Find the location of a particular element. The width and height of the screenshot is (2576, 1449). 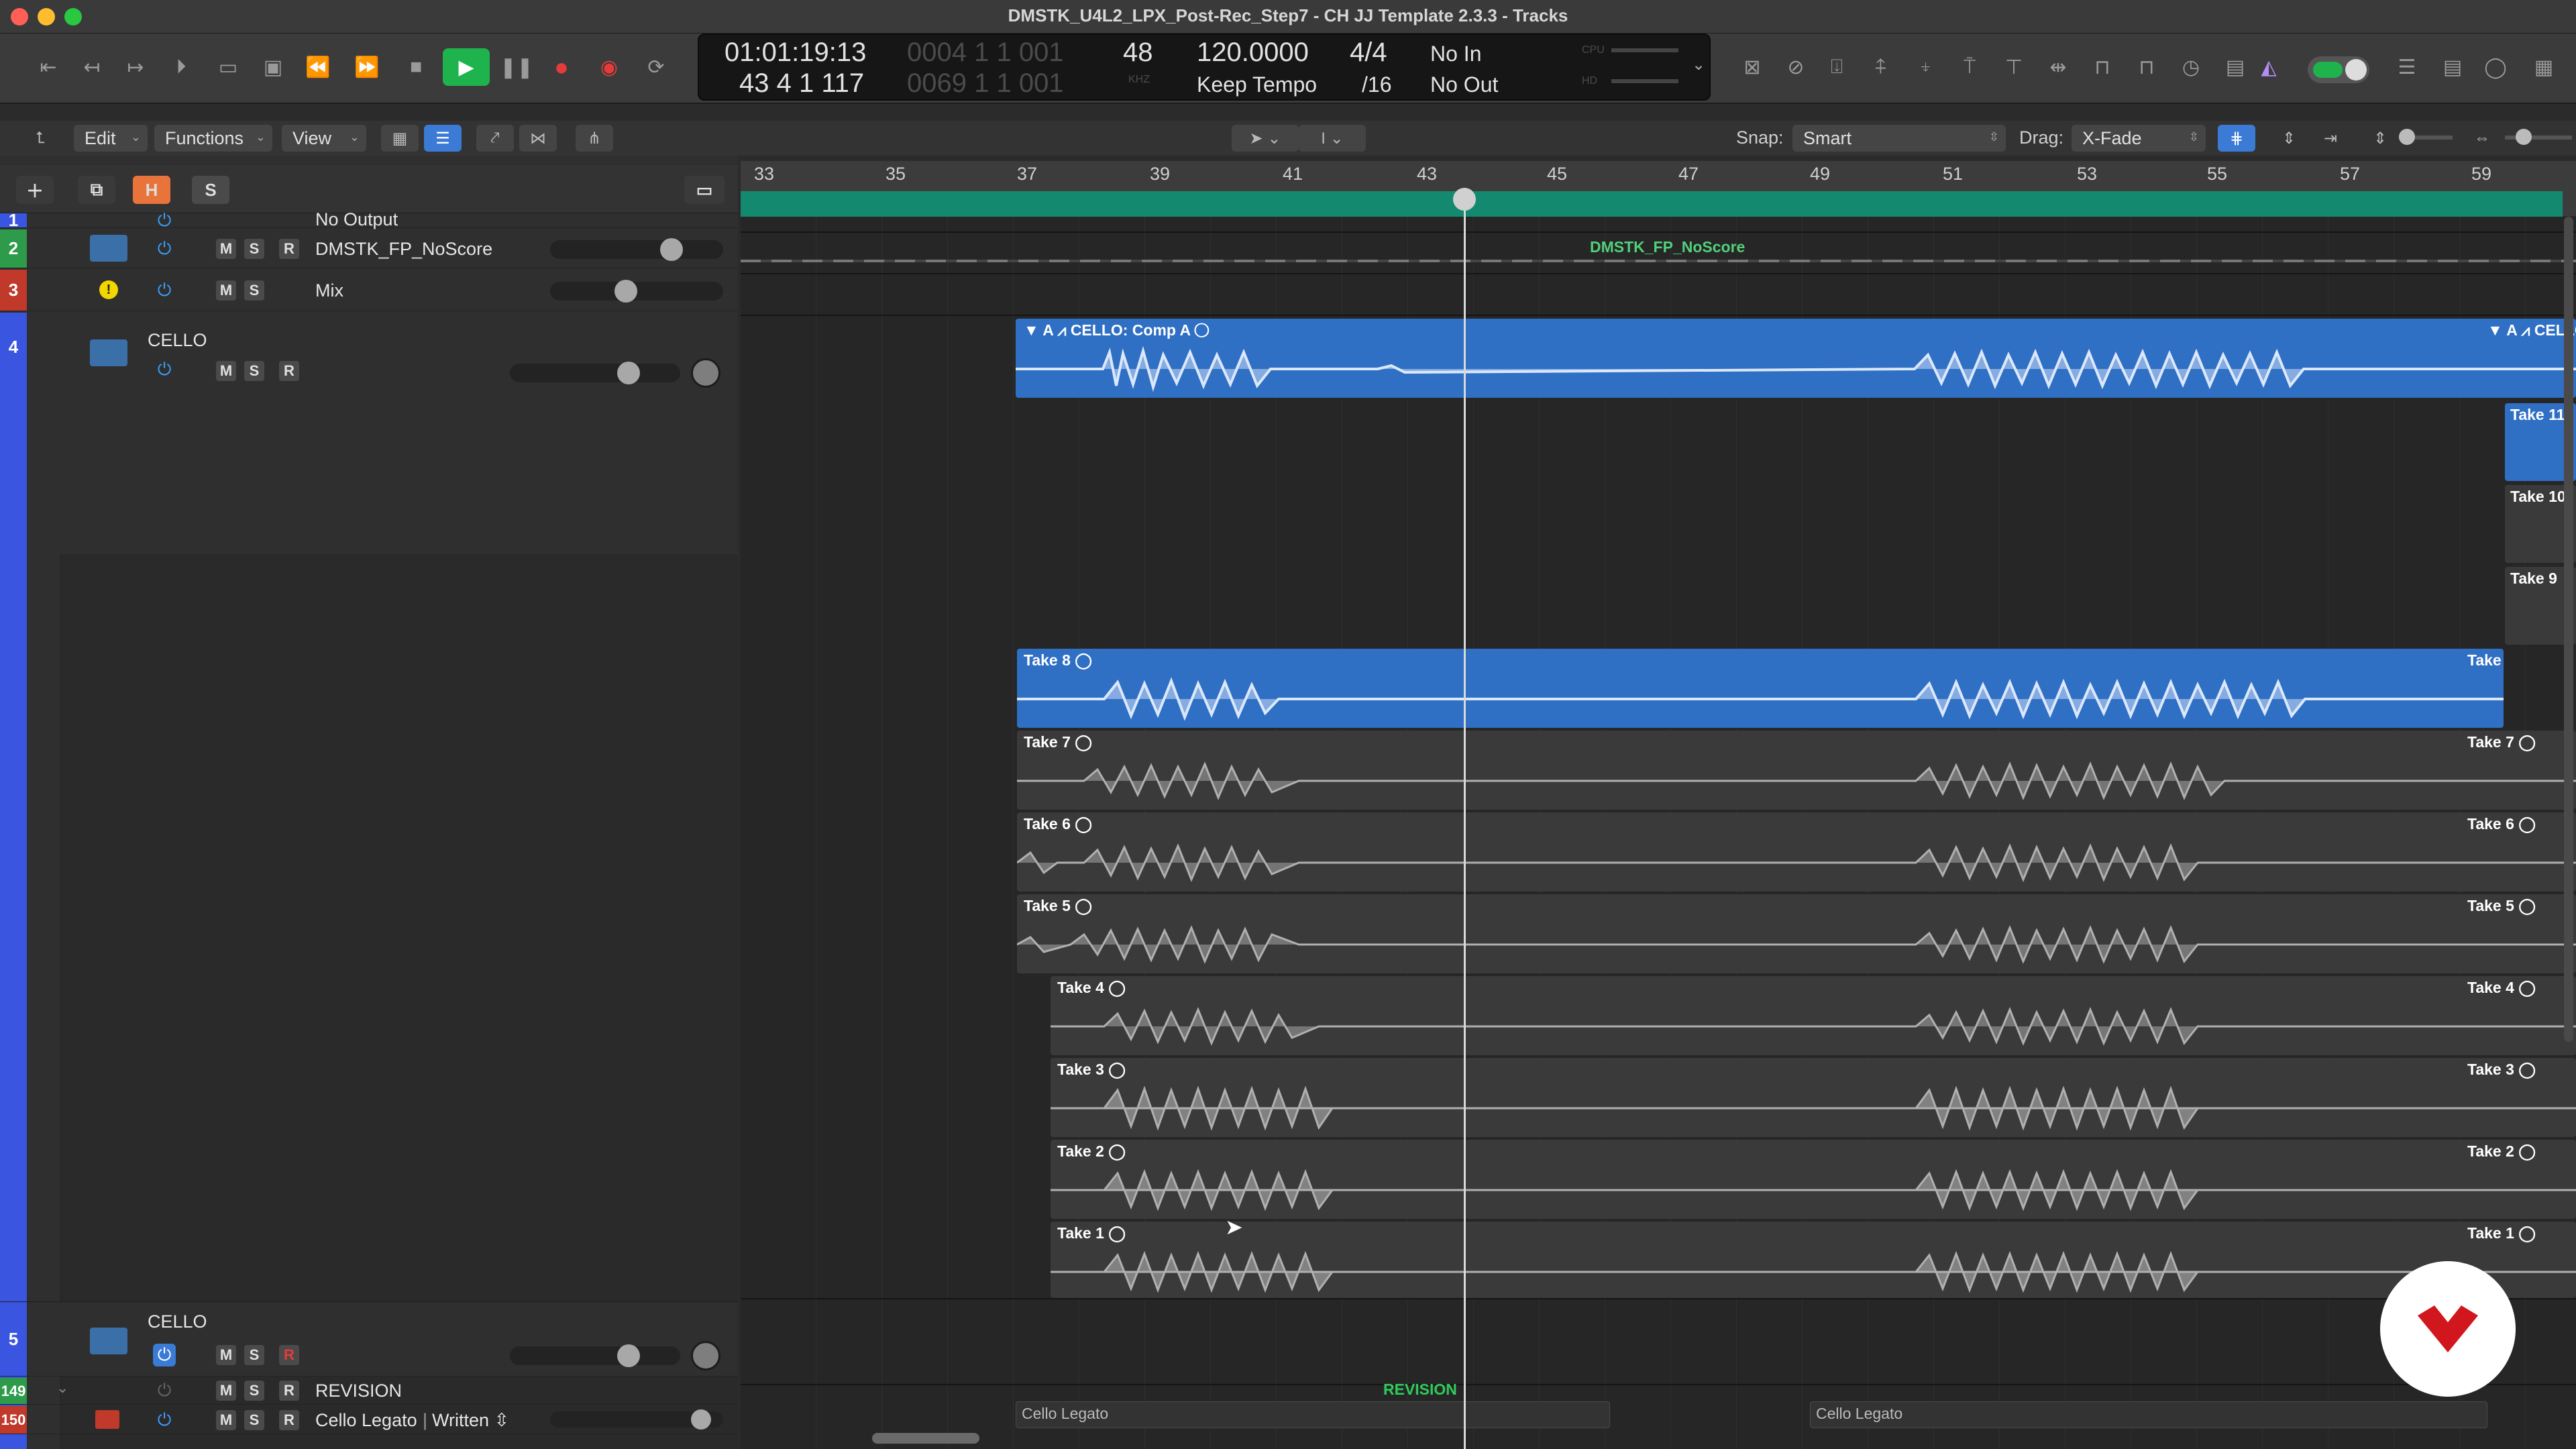

track-row-3: 3 ! ⏻ M S Mix is located at coordinates (369, 290).